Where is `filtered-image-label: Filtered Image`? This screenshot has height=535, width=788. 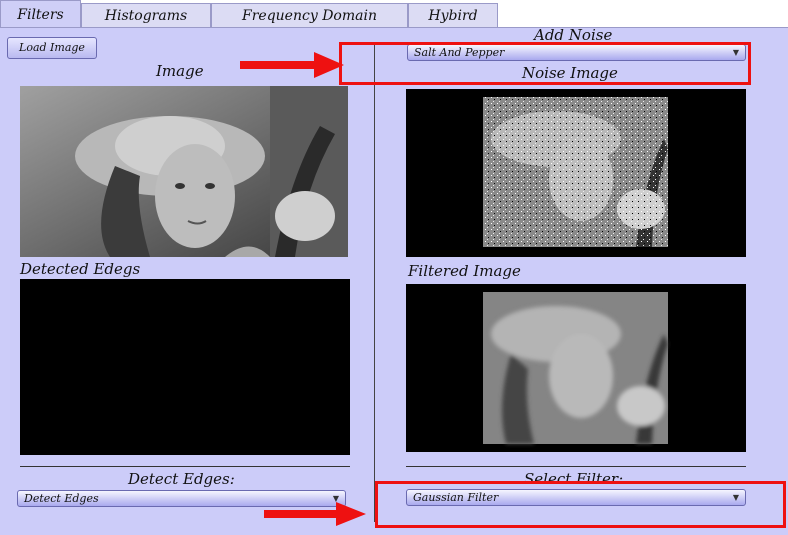 filtered-image-label: Filtered Image is located at coordinates (464, 271).